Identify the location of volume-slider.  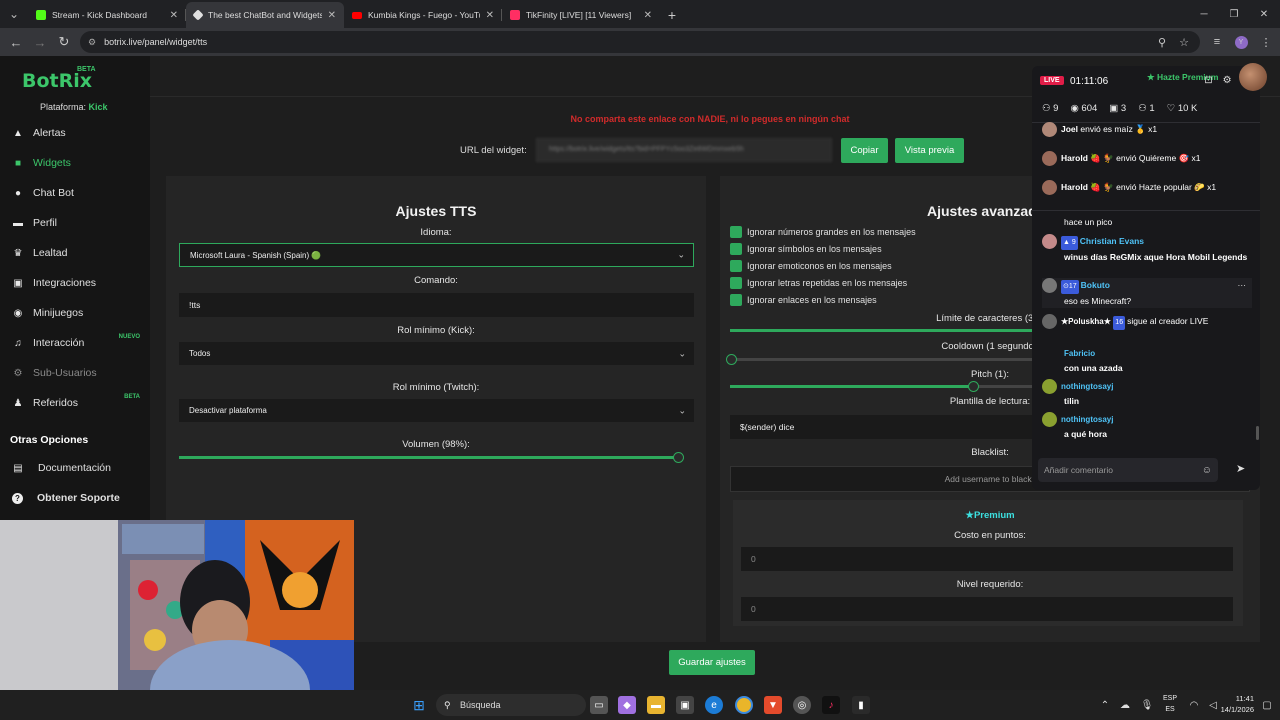
(432, 457).